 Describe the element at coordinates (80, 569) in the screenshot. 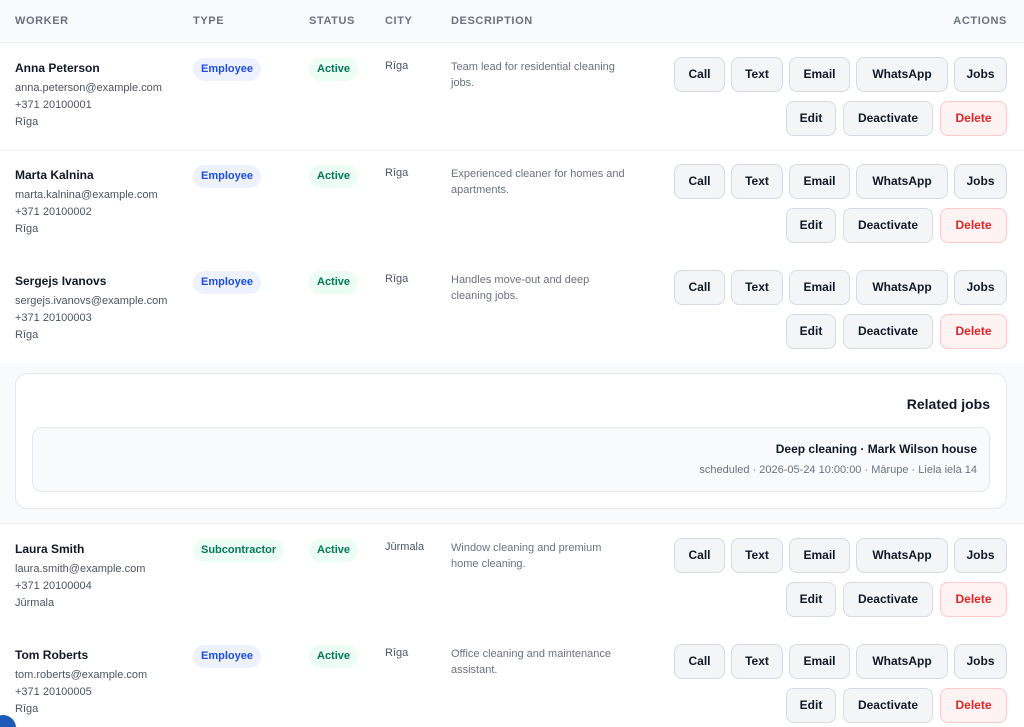

I see `worker-email: laura.smith@example.com` at that location.